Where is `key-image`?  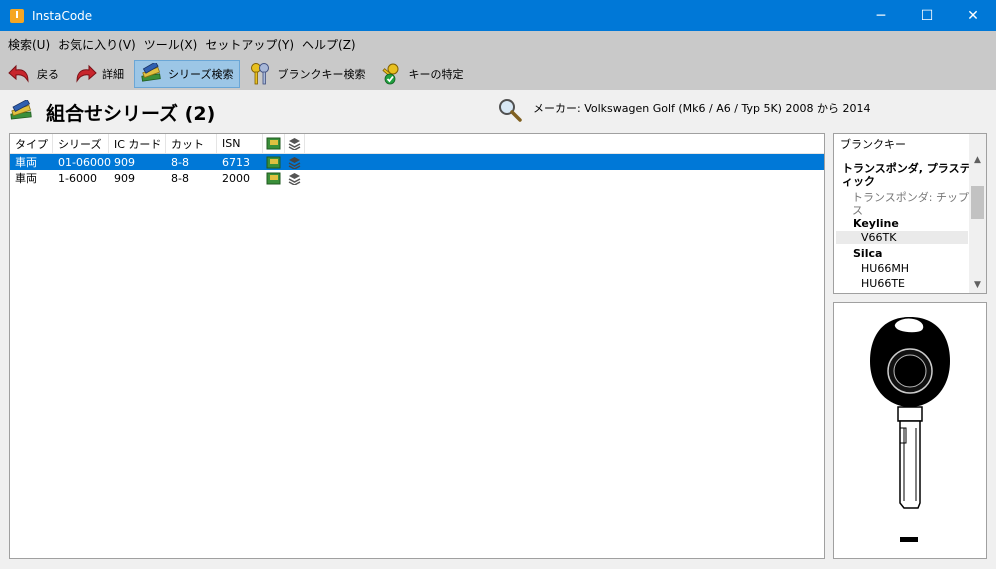 key-image is located at coordinates (910, 429).